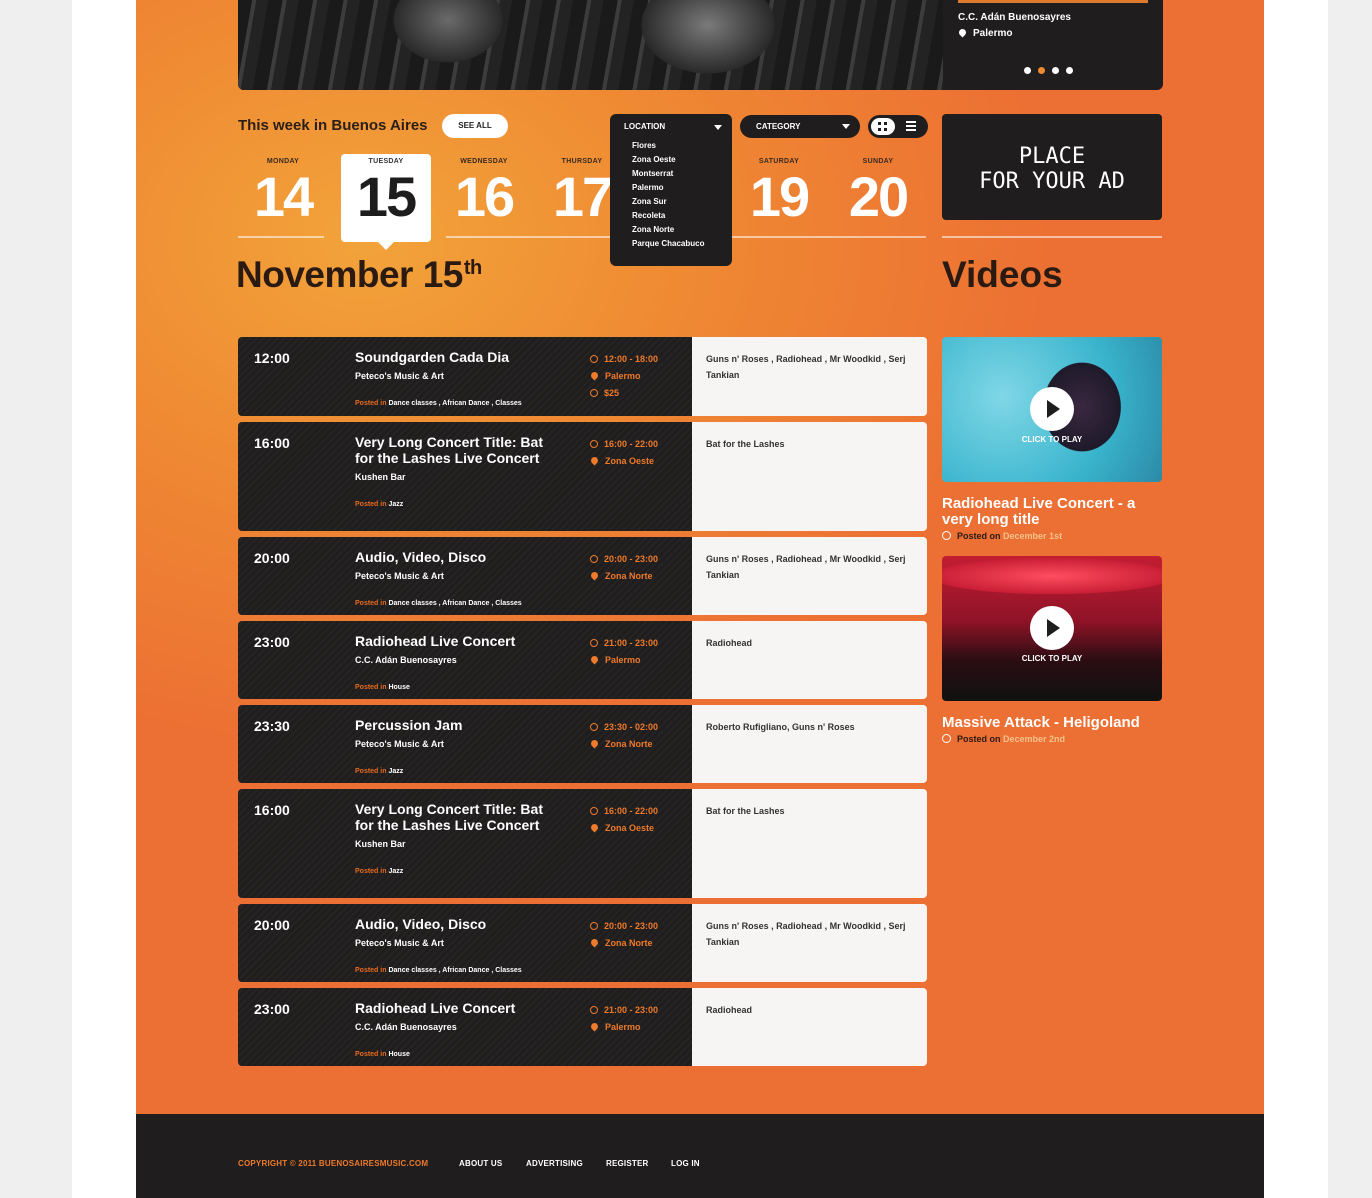  I want to click on day-saturday: SATURDAY 19, so click(779, 193).